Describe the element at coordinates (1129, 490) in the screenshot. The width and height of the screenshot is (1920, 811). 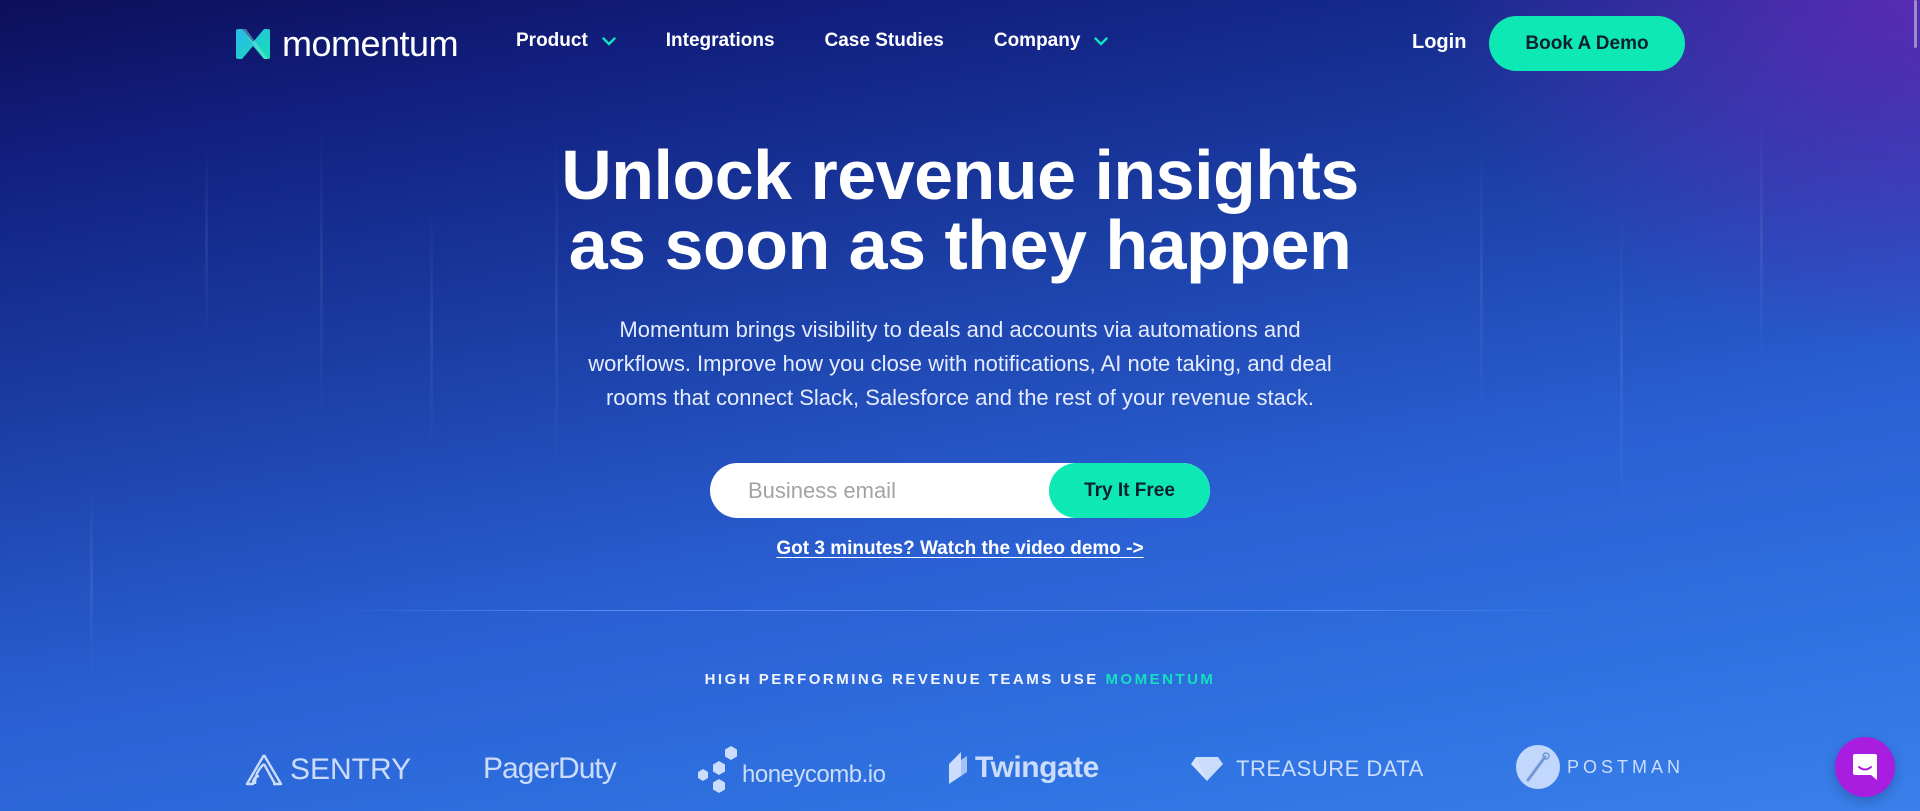
I see `try-it-free-button: Try It Free` at that location.